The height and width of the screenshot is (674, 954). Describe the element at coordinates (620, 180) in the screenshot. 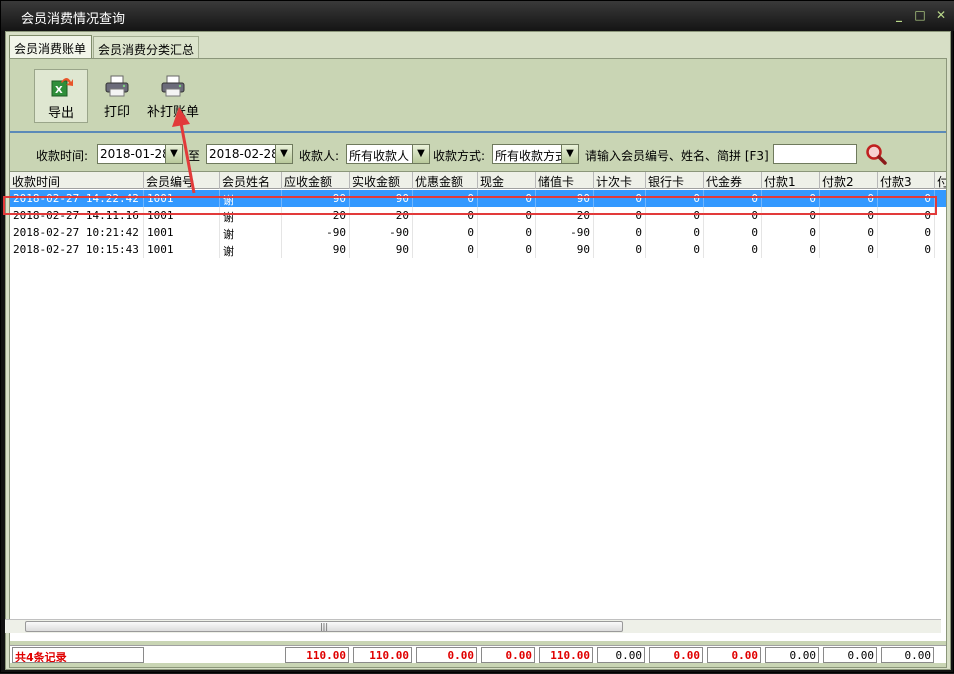

I see `column-header: 计次卡` at that location.